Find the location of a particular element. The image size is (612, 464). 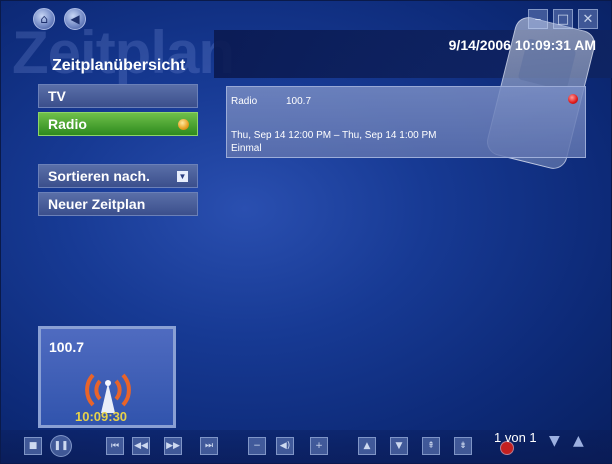

page-up-arrow-icon: ▲ is located at coordinates (578, 441).